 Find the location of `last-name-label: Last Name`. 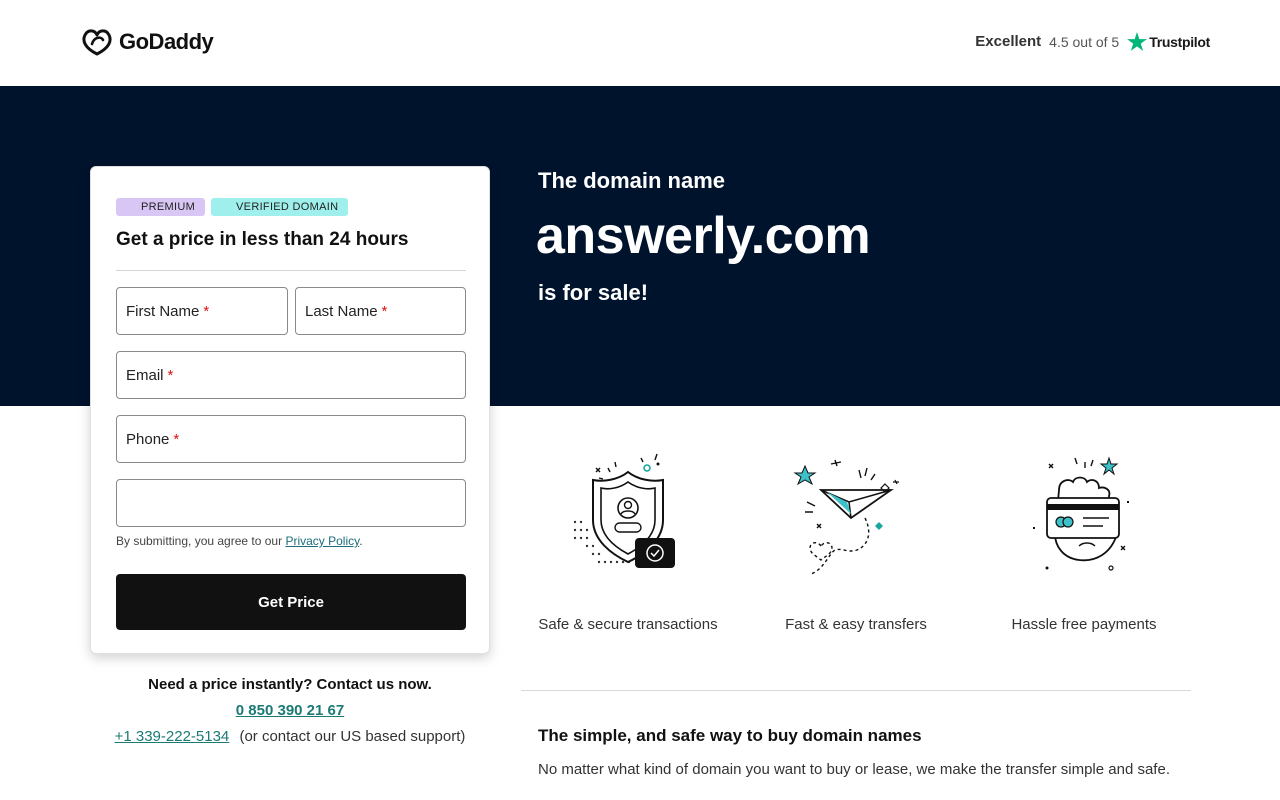

last-name-label: Last Name is located at coordinates (341, 311).